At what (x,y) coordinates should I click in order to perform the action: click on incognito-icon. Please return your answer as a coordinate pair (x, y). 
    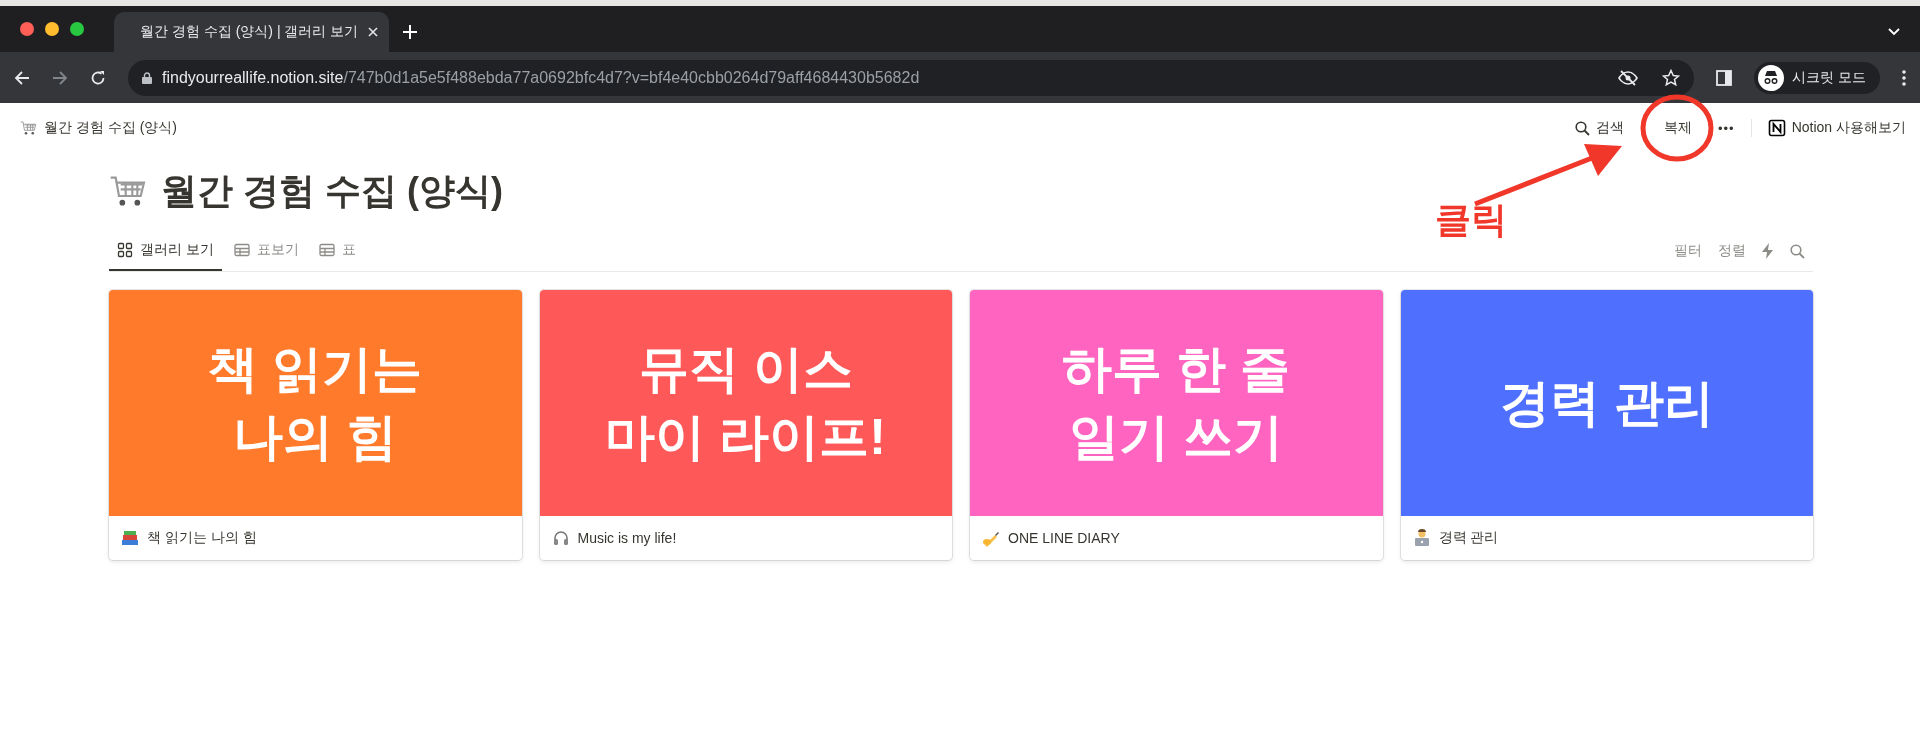
    Looking at the image, I should click on (1771, 77).